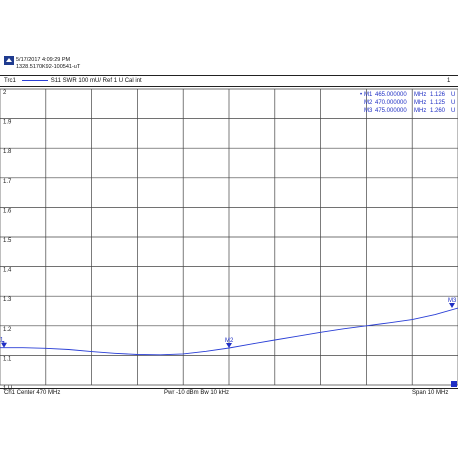 The width and height of the screenshot is (458, 458). I want to click on footer-separator, so click(229, 388).